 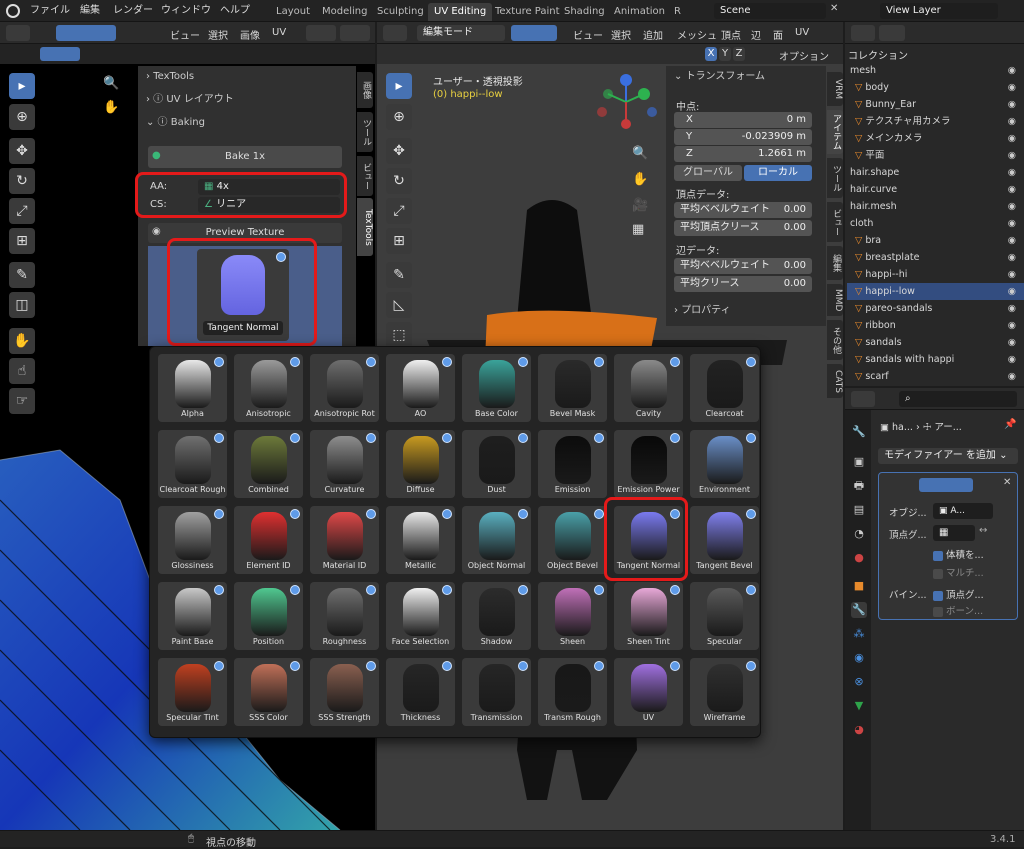 What do you see at coordinates (572, 388) in the screenshot?
I see `texture-item: Bevel Mask` at bounding box center [572, 388].